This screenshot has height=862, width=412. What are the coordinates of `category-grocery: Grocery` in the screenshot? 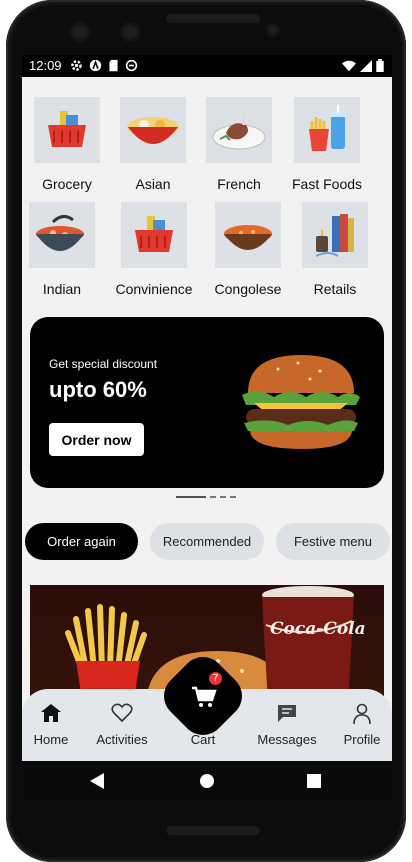 It's located at (67, 144).